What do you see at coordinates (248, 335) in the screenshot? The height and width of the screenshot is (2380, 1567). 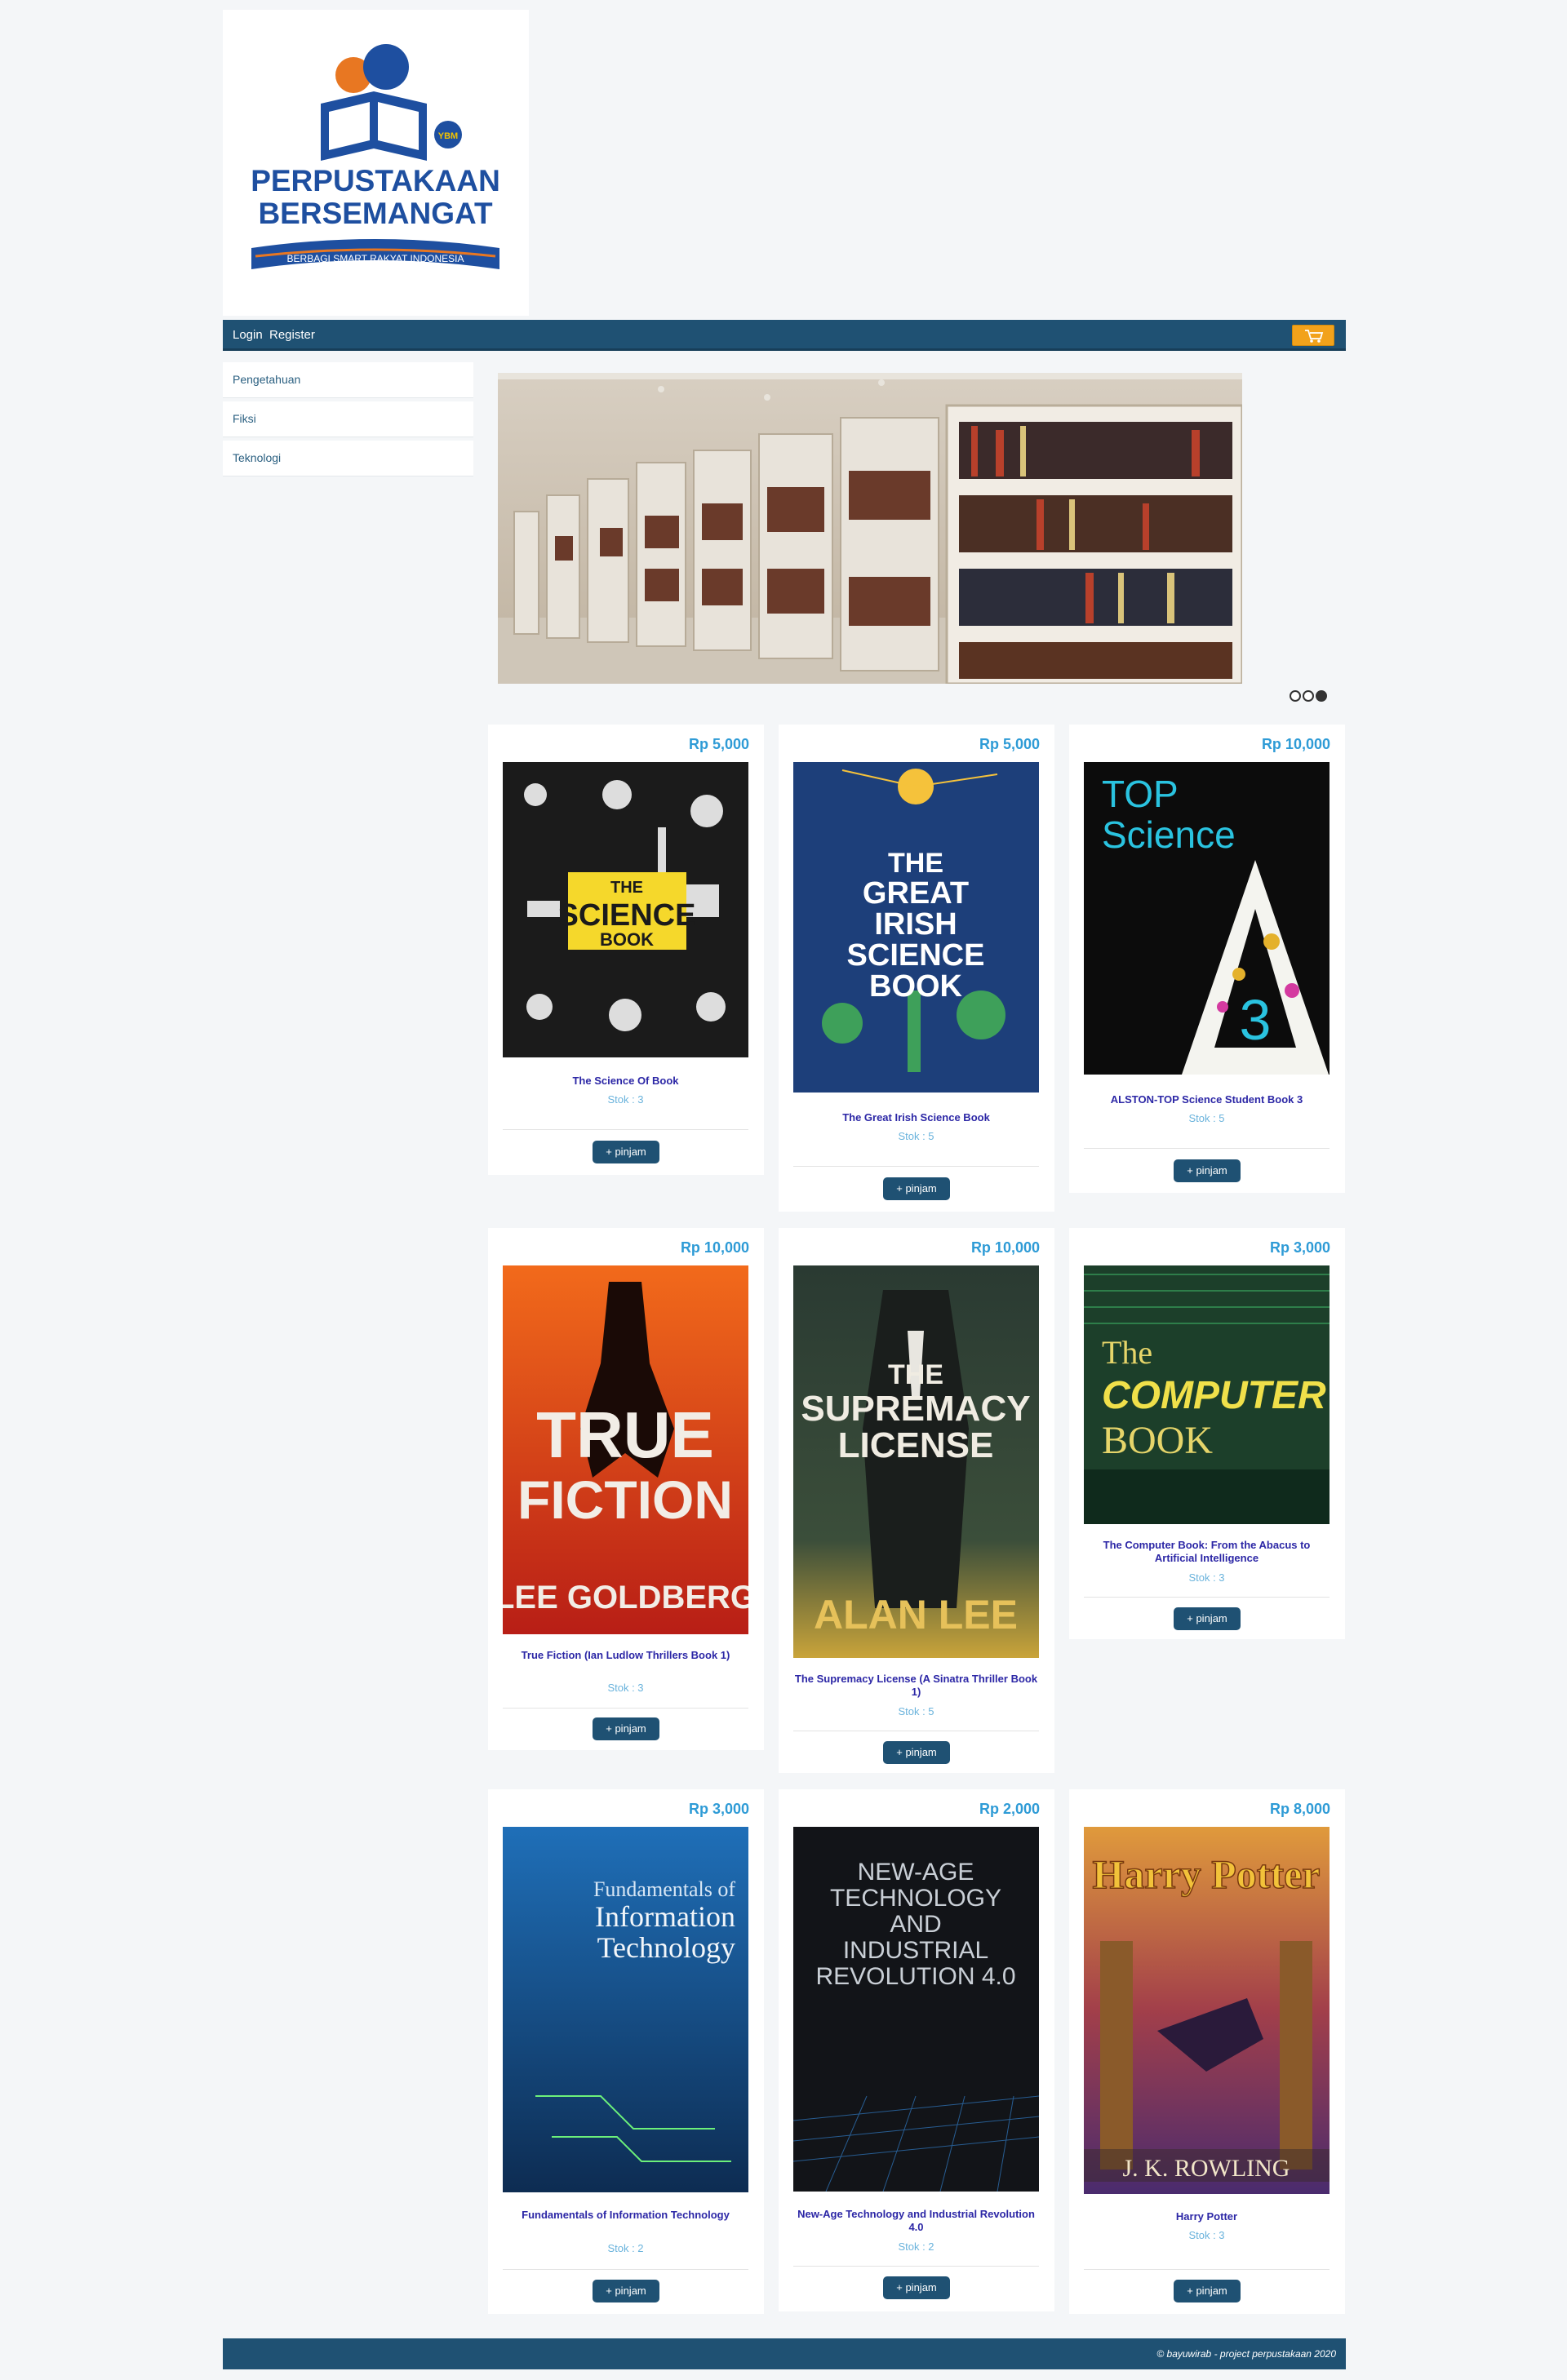 I see `login-link: Login` at bounding box center [248, 335].